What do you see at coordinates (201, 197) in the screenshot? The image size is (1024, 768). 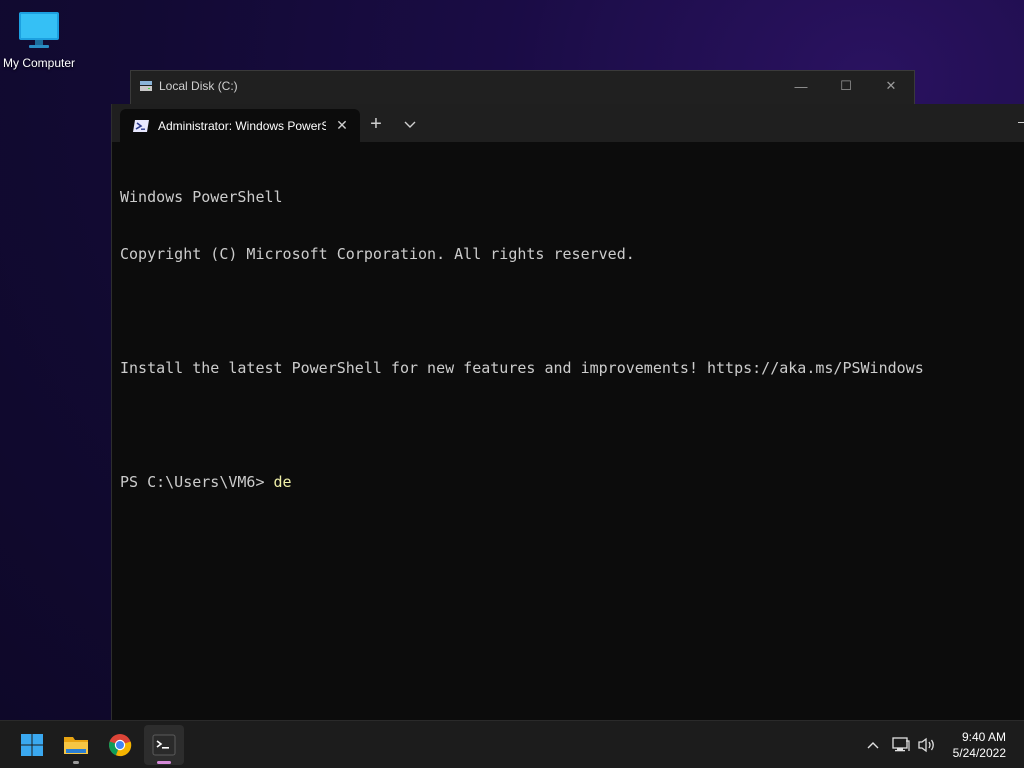 I see `console-line: Windows PowerShell` at bounding box center [201, 197].